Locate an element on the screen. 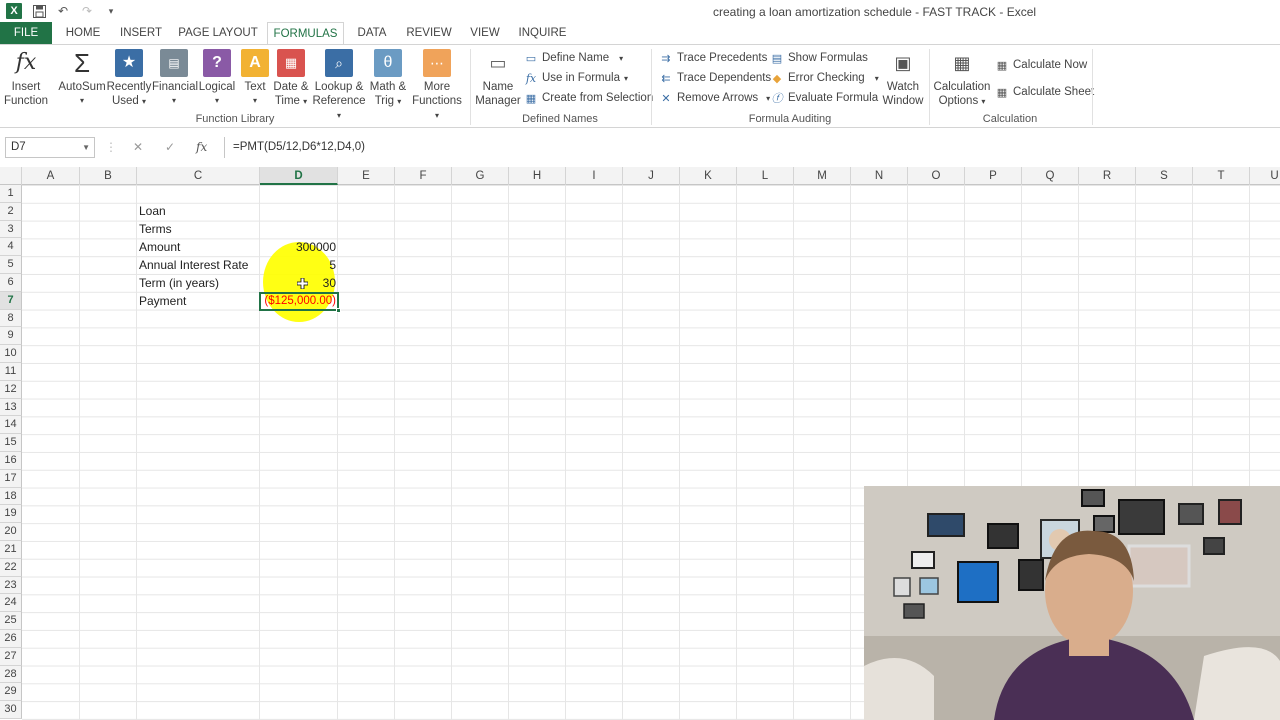 The image size is (1280, 720). tab-formulas: FORMULAS is located at coordinates (305, 33).